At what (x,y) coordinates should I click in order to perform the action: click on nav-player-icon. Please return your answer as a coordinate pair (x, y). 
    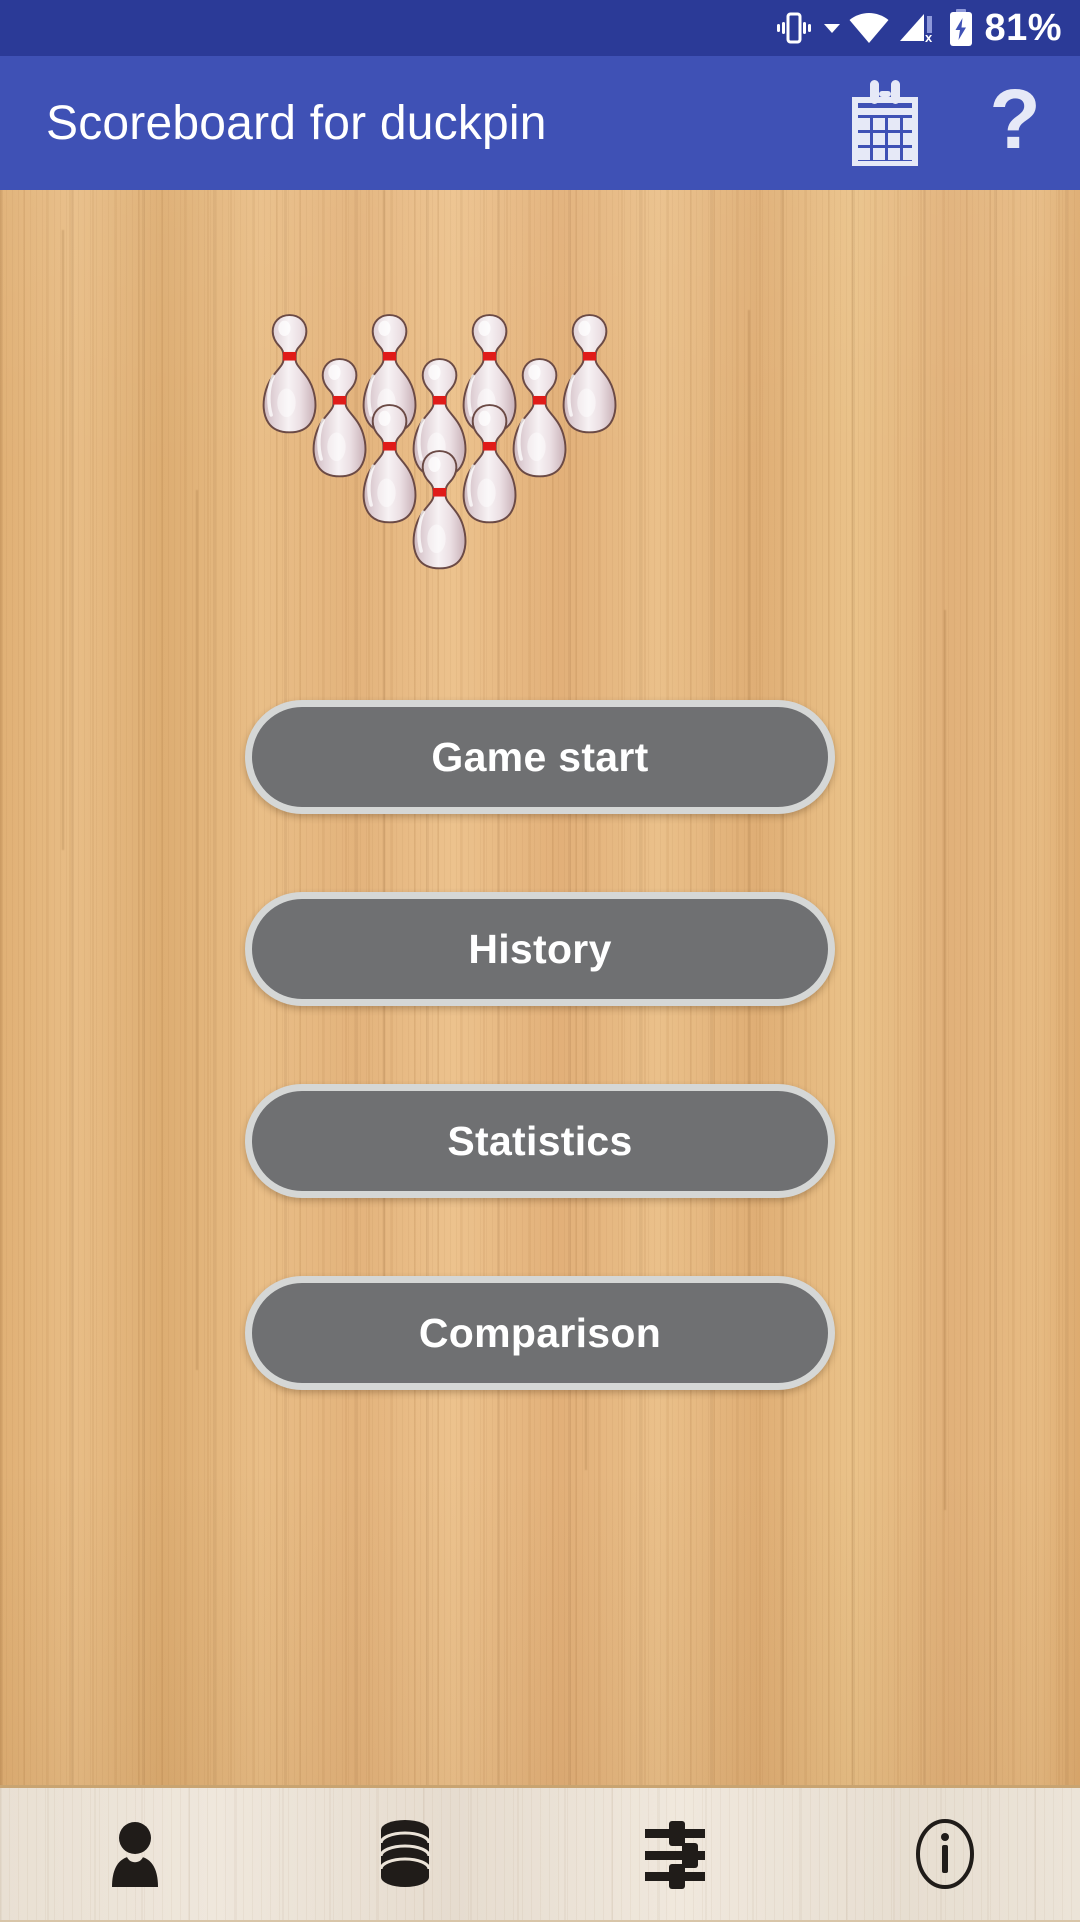
    Looking at the image, I should click on (135, 1854).